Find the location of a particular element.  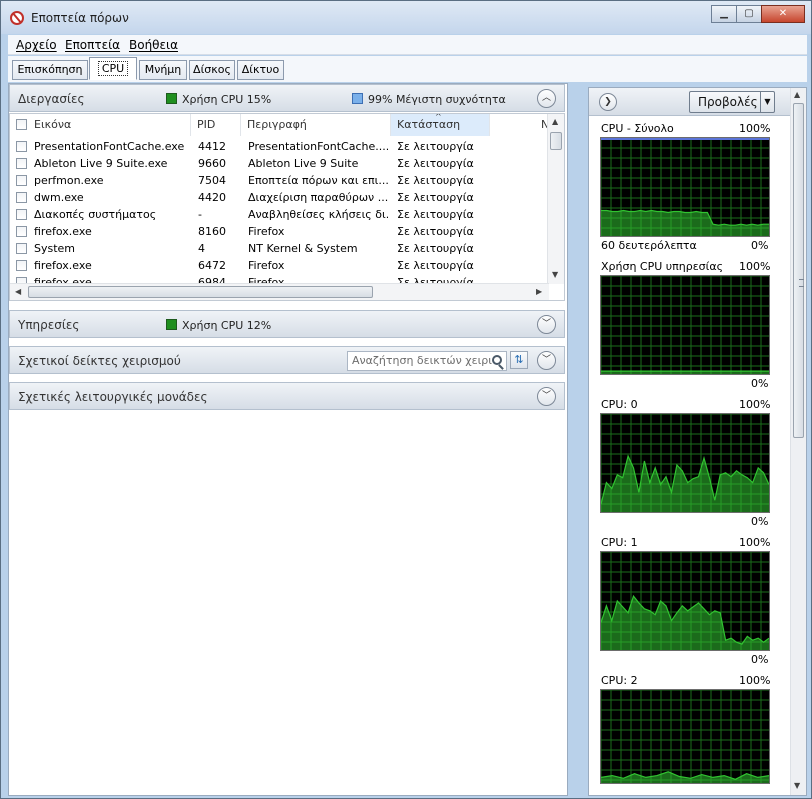

processes-hscroll-thumb is located at coordinates (200, 292).